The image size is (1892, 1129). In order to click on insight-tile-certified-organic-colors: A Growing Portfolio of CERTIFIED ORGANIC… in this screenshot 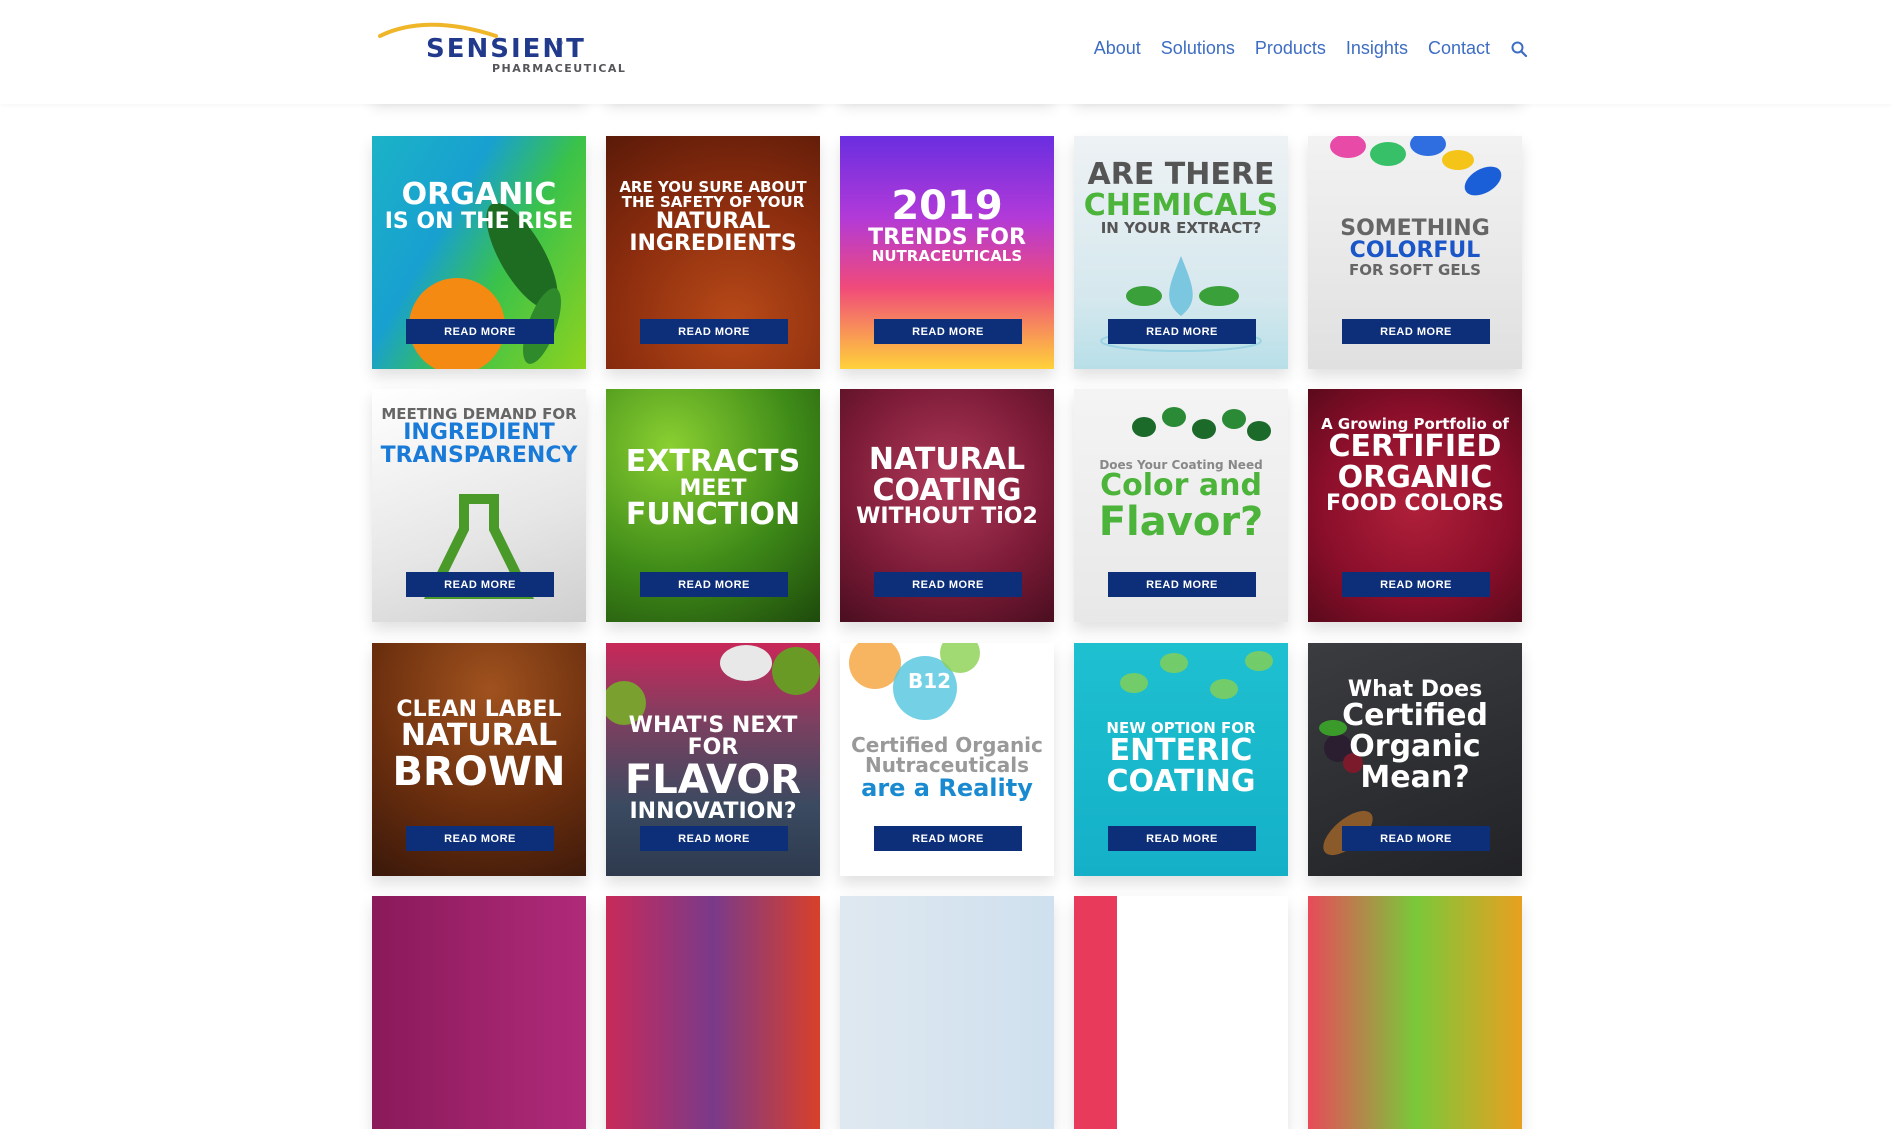, I will do `click(1415, 505)`.